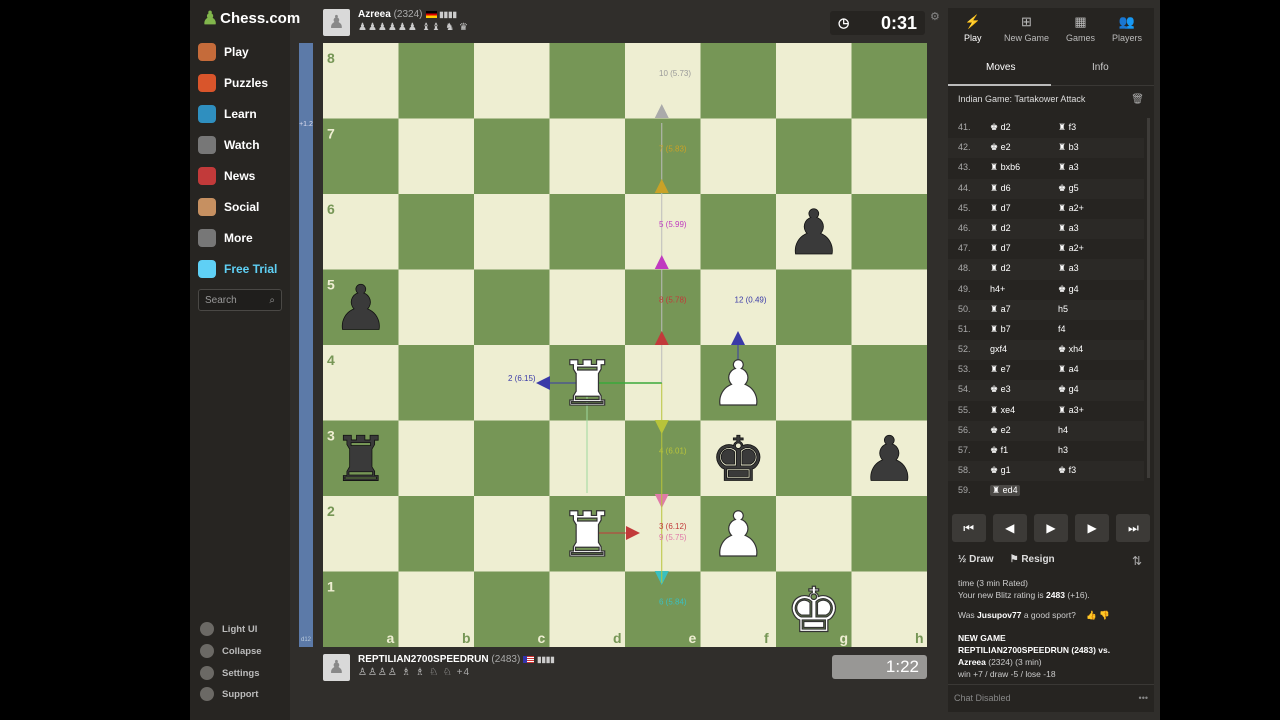 The image size is (1280, 720). I want to click on white-move: ♜ b7, so click(1000, 329).